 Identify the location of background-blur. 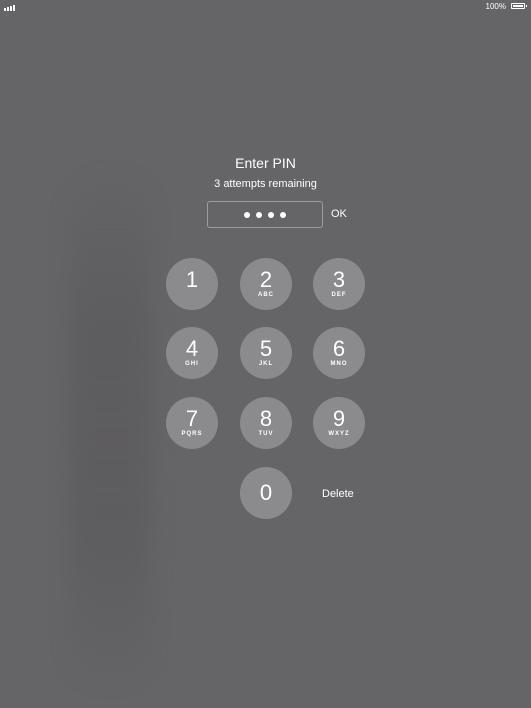
(110, 430).